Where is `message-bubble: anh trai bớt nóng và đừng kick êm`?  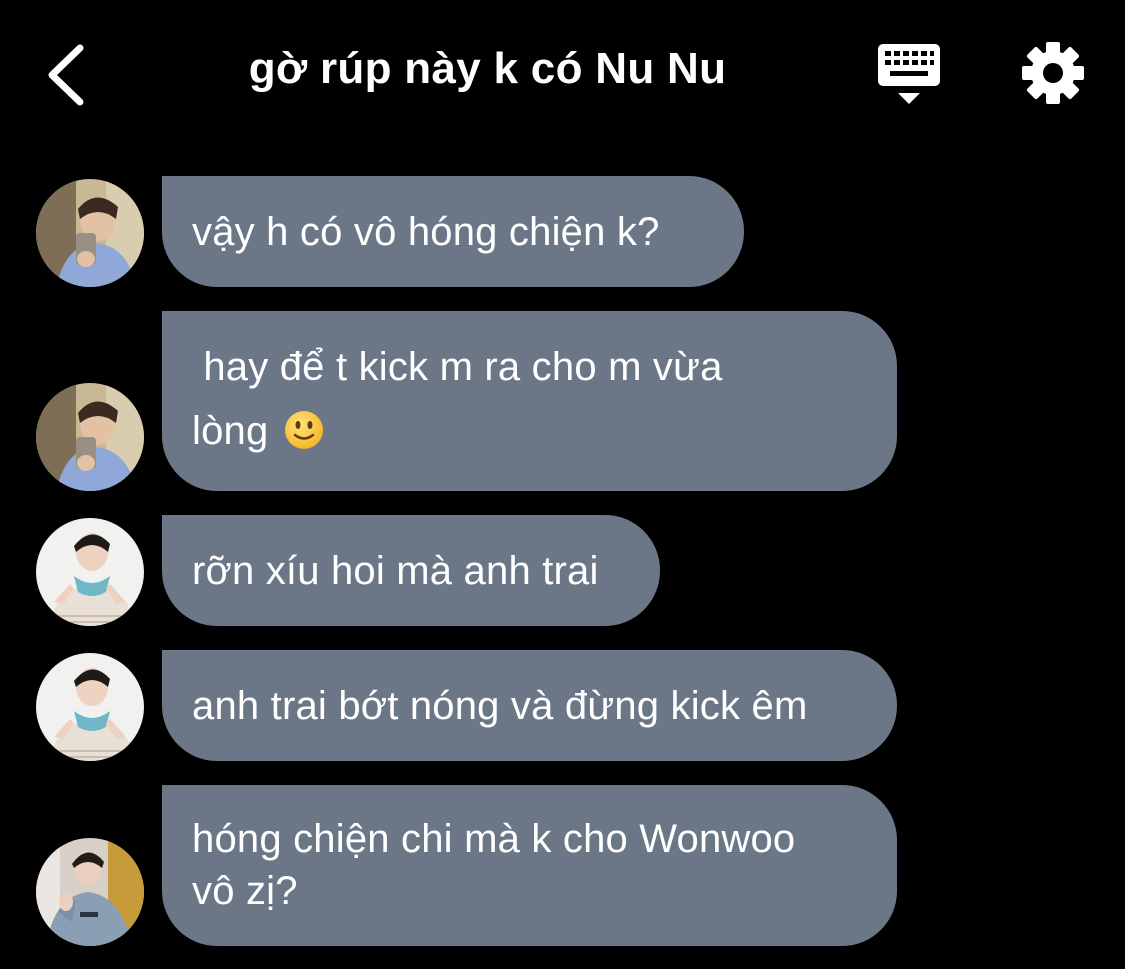 message-bubble: anh trai bớt nóng và đừng kick êm is located at coordinates (529, 705).